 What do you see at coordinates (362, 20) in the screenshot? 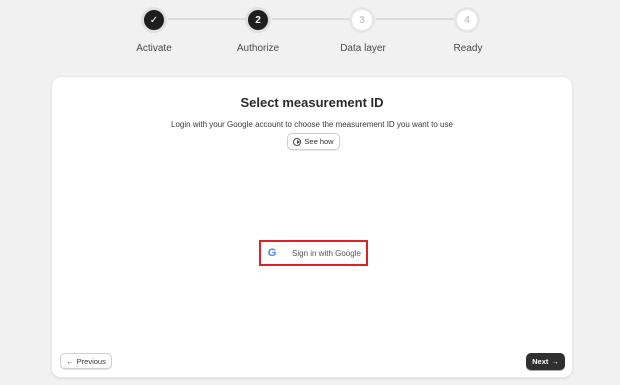
I see `step-3-indicator: 3` at bounding box center [362, 20].